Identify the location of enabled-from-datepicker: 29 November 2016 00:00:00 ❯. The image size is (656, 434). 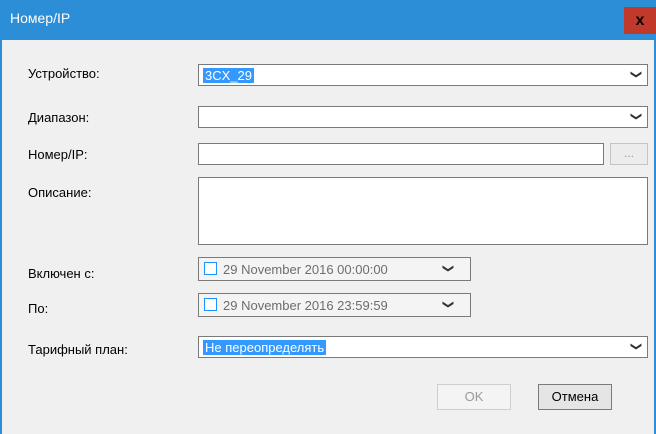
(334, 269).